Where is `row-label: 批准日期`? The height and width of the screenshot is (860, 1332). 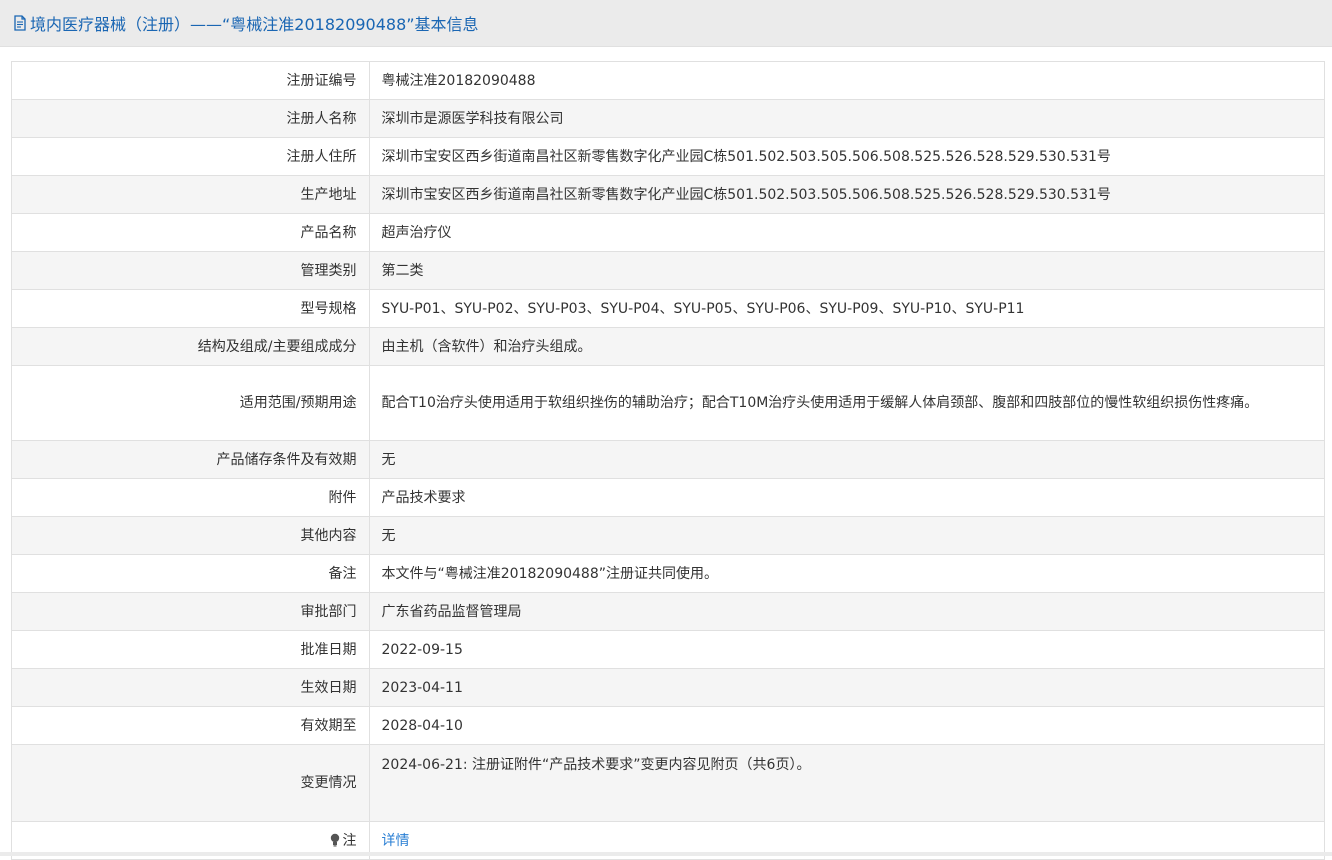 row-label: 批准日期 is located at coordinates (191, 649).